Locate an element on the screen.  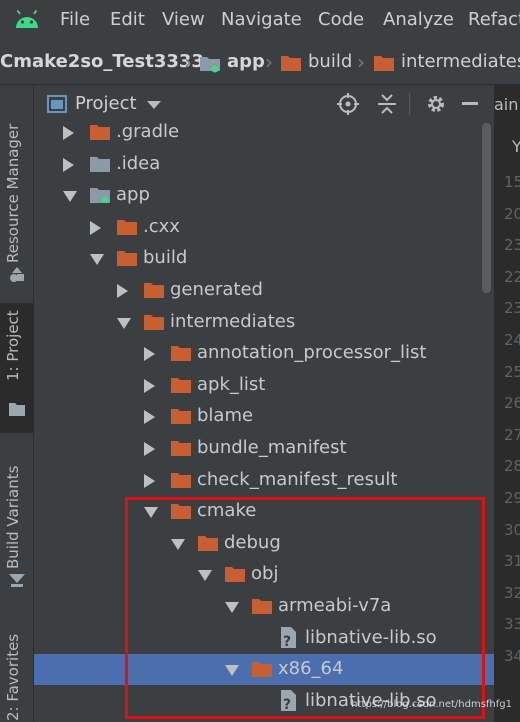
editor-breadcrumb-letter: Y is located at coordinates (516, 146).